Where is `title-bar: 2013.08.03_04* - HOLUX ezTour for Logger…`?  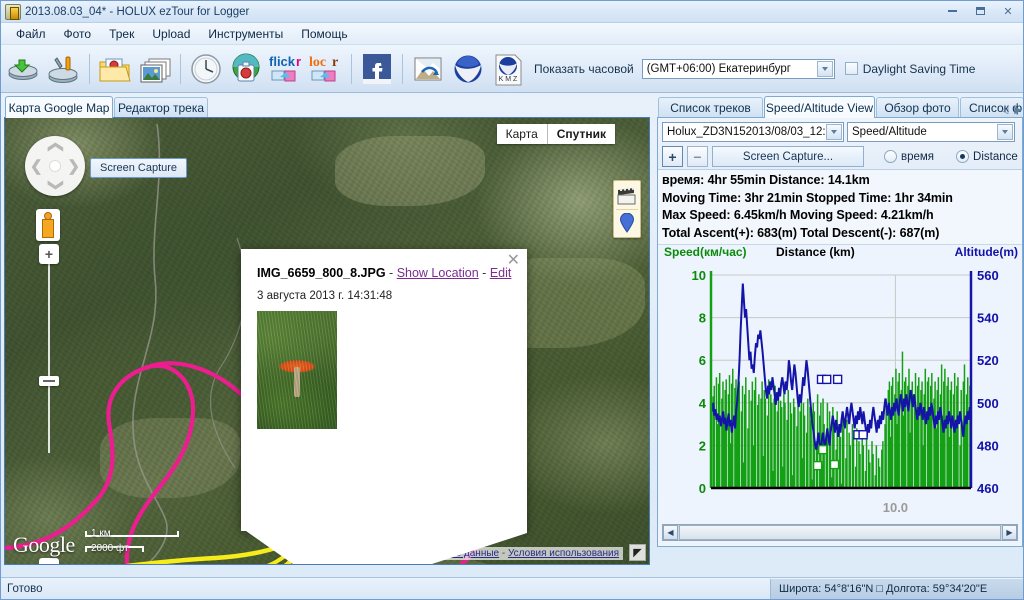 title-bar: 2013.08.03_04* - HOLUX ezTour for Logger… is located at coordinates (512, 12).